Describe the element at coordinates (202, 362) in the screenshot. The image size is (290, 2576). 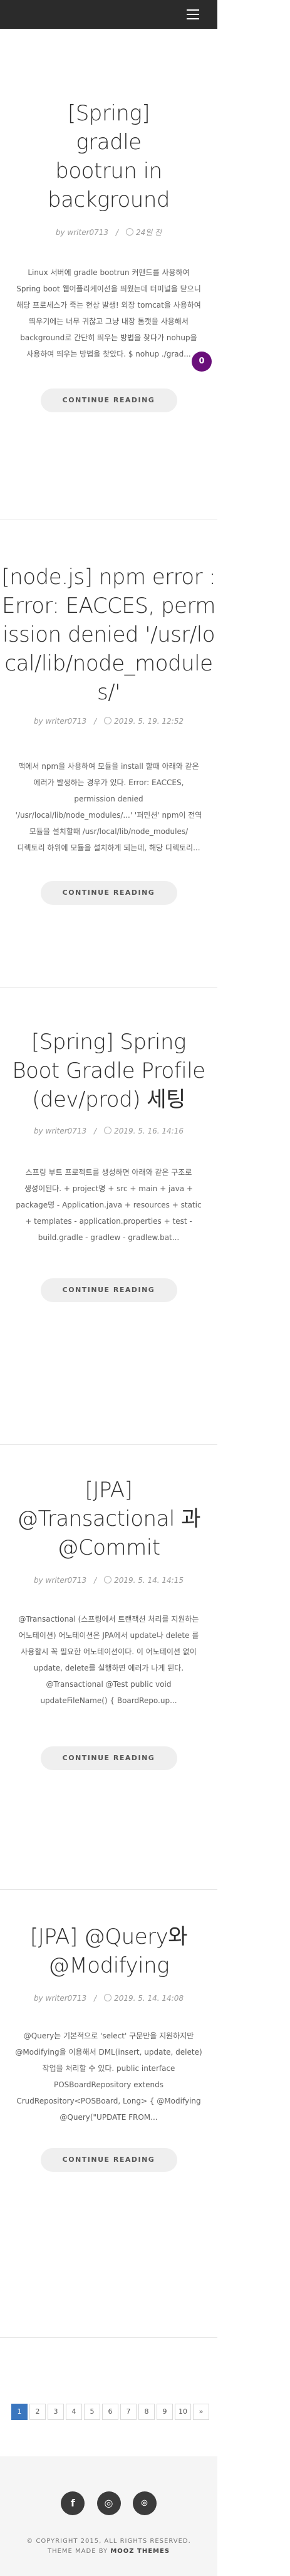
I see `notification-badge: 0` at that location.